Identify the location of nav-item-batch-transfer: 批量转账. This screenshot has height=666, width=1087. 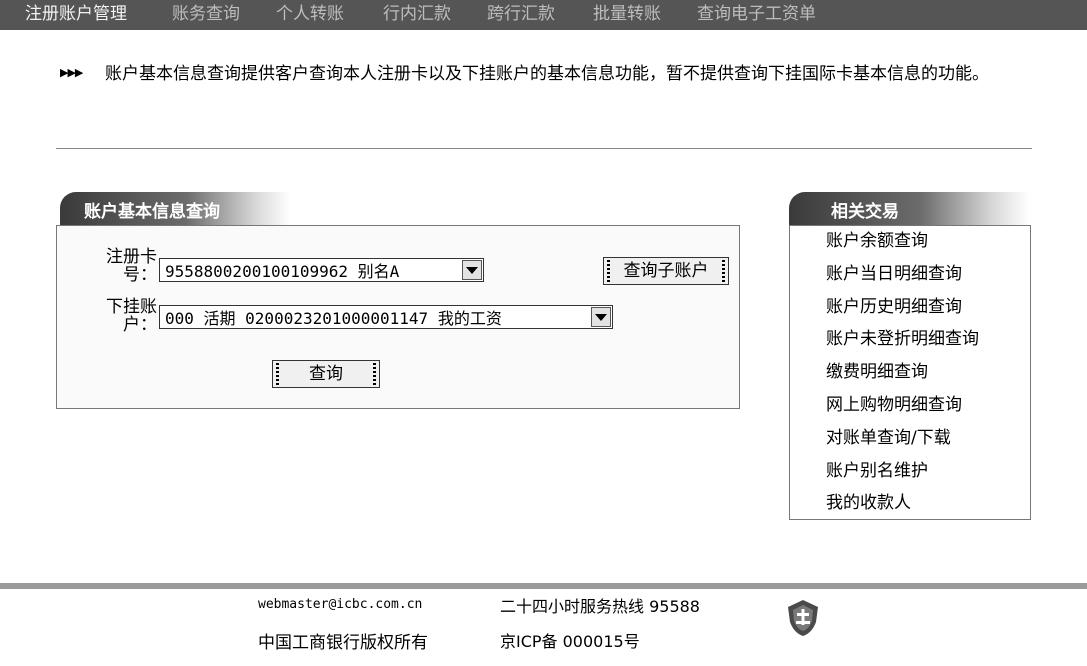
(627, 15).